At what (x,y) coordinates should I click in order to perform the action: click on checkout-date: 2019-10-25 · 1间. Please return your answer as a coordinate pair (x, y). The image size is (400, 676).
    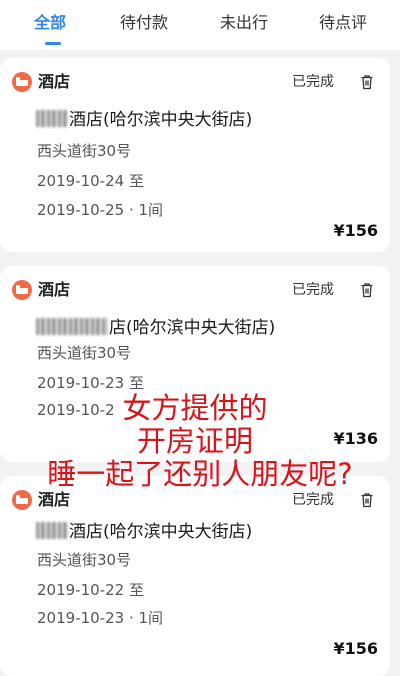
    Looking at the image, I should click on (100, 210).